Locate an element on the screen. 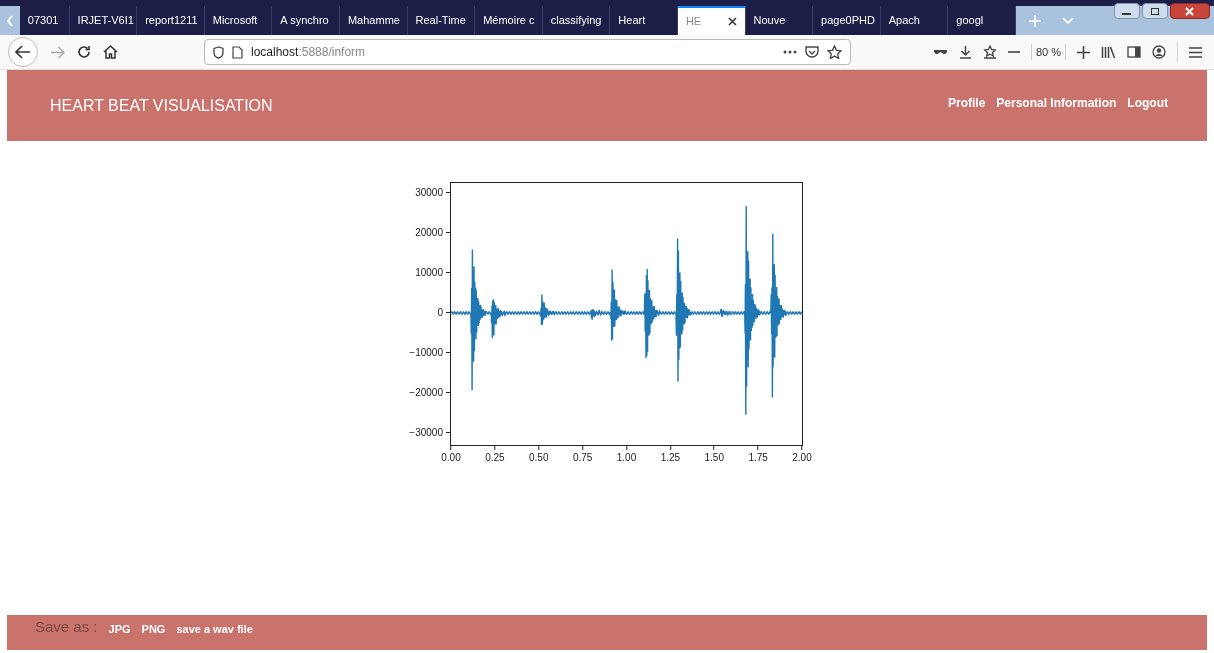 This screenshot has width=1214, height=653. save-as-label: Save as : is located at coordinates (66, 627).